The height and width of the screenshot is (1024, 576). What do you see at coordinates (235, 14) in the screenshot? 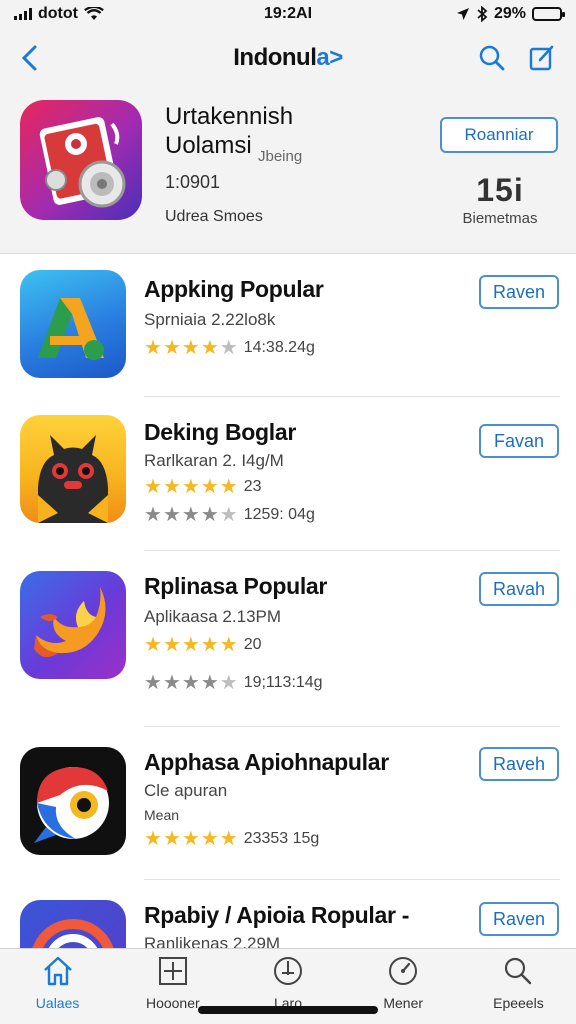
I see `status-left: dotot` at bounding box center [235, 14].